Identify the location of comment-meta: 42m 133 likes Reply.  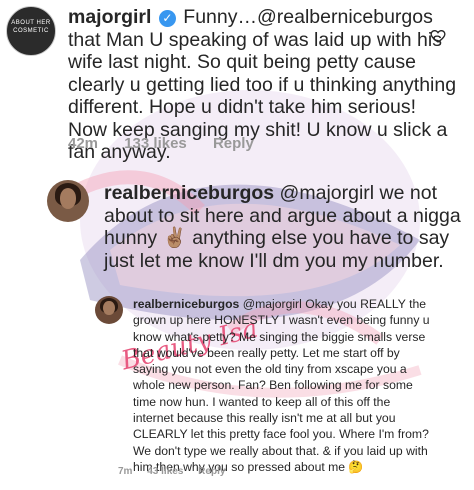
(172, 143).